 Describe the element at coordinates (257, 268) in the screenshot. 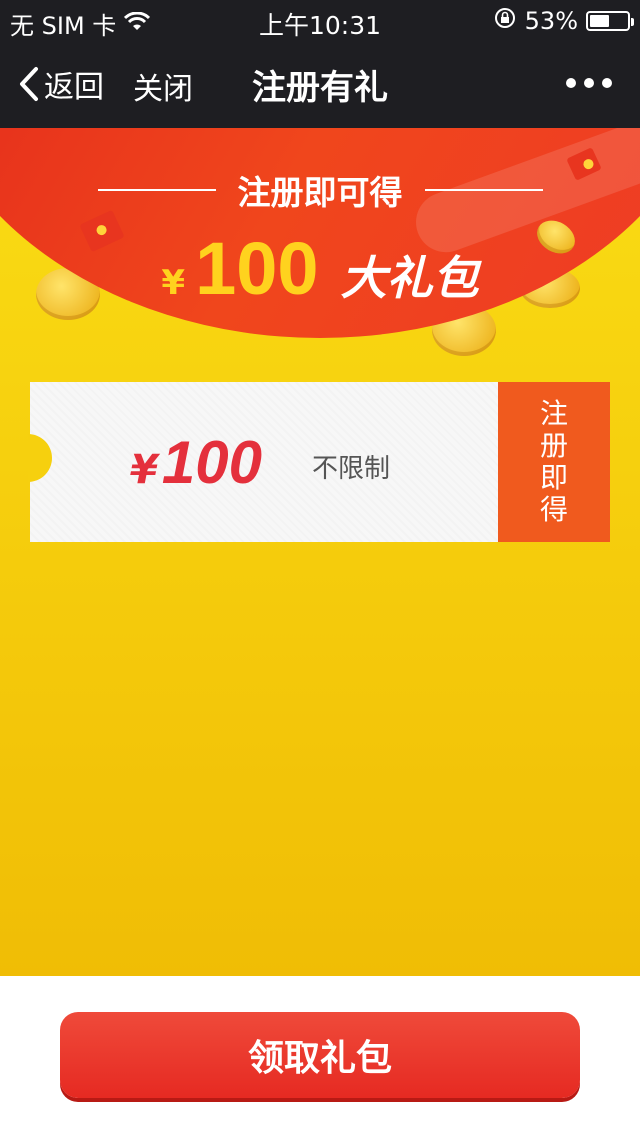

I see `banner-amount: 100` at that location.